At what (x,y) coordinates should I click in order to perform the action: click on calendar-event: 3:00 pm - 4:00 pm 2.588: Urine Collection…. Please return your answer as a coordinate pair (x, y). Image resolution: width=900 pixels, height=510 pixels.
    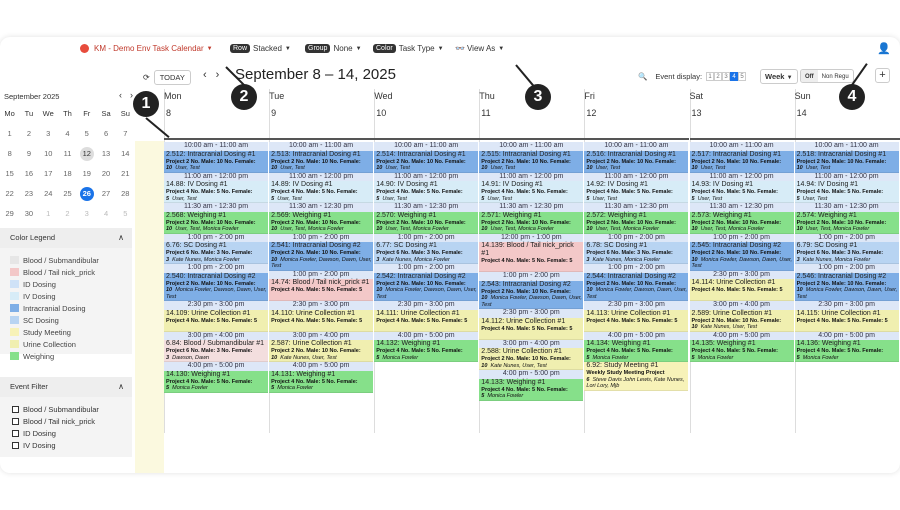
    Looking at the image, I should click on (531, 354).